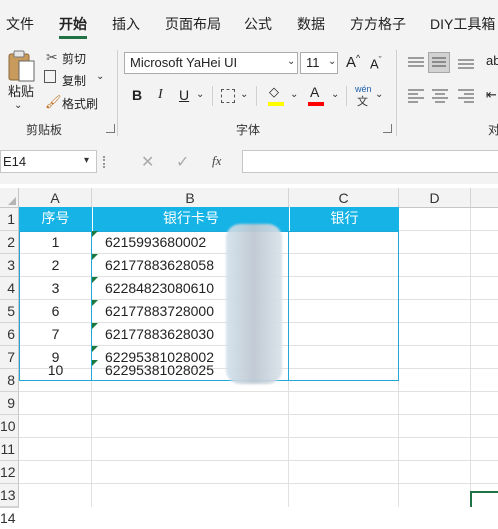 The width and height of the screenshot is (498, 529). Describe the element at coordinates (55, 288) in the screenshot. I see `seq-cell: 3` at that location.